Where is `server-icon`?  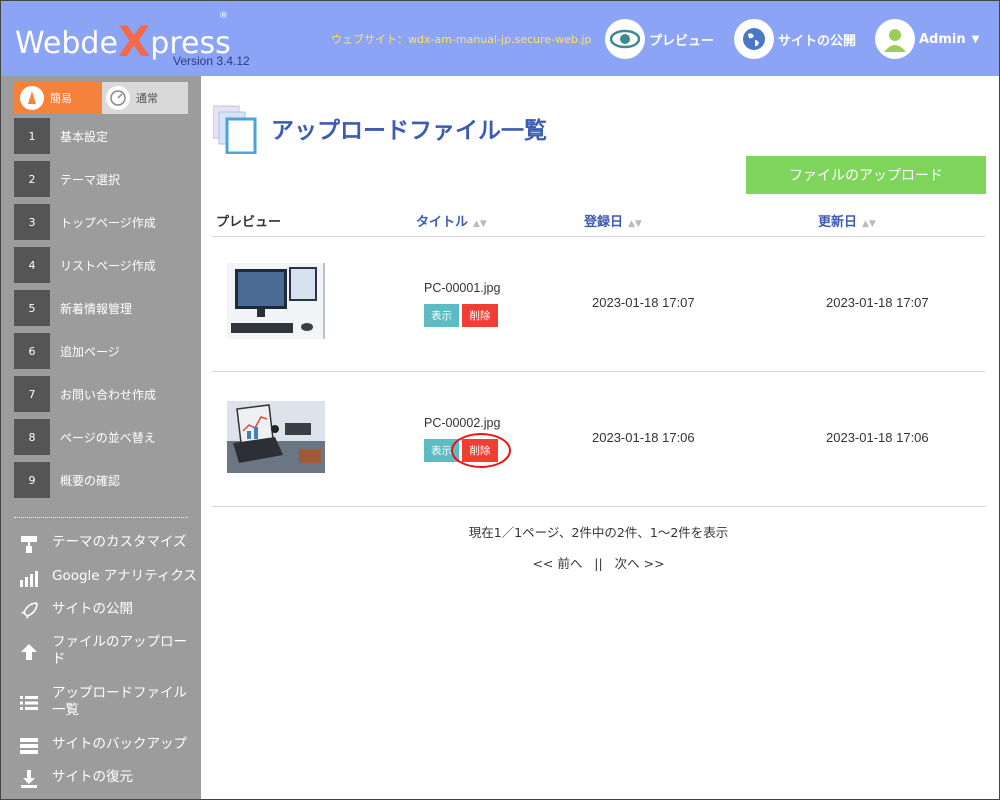
server-icon is located at coordinates (29, 746).